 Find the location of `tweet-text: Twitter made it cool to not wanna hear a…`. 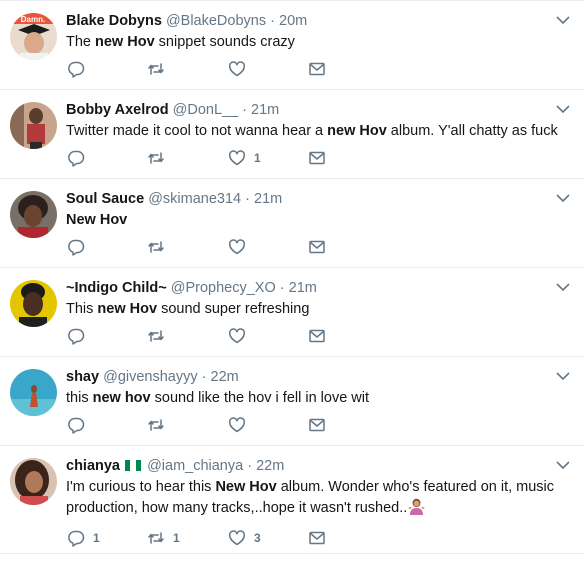

tweet-text: Twitter made it cool to not wanna hear a… is located at coordinates (319, 131).